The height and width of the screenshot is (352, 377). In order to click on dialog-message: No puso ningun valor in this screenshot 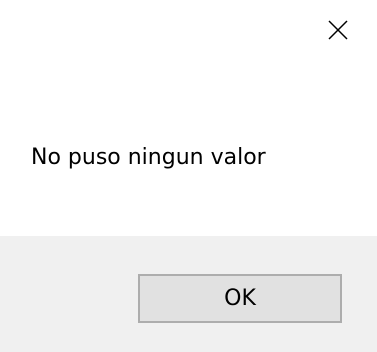, I will do `click(148, 157)`.